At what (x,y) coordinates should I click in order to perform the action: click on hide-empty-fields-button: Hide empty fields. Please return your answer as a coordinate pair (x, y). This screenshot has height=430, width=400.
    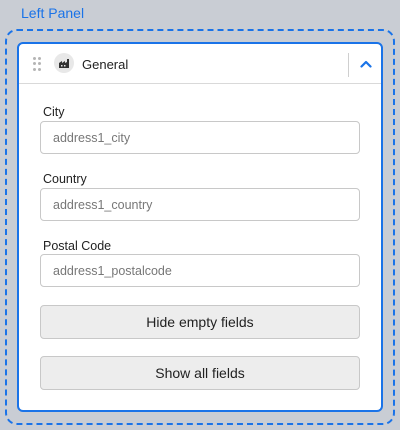
    Looking at the image, I should click on (200, 322).